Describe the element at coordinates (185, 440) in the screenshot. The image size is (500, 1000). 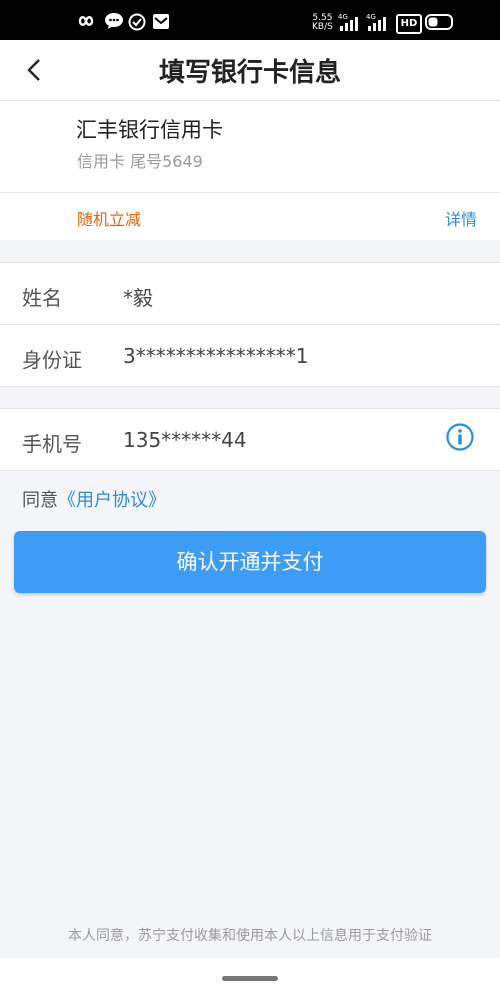
I see `phone-value: 135******44` at that location.